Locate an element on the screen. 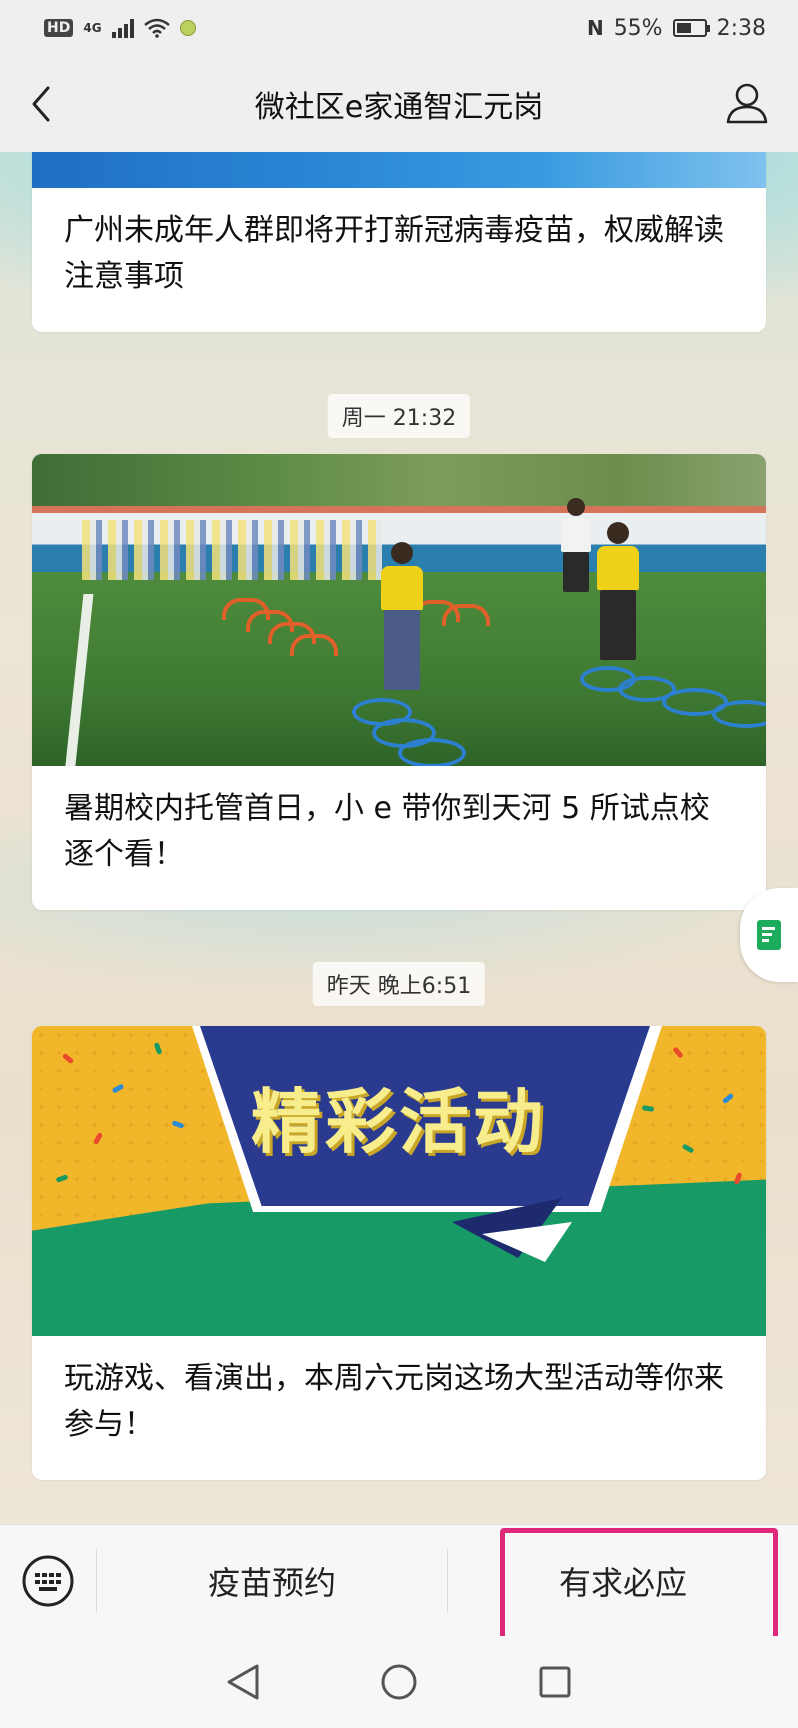 This screenshot has width=798, height=1728. keyboard-icon is located at coordinates (48, 1581).